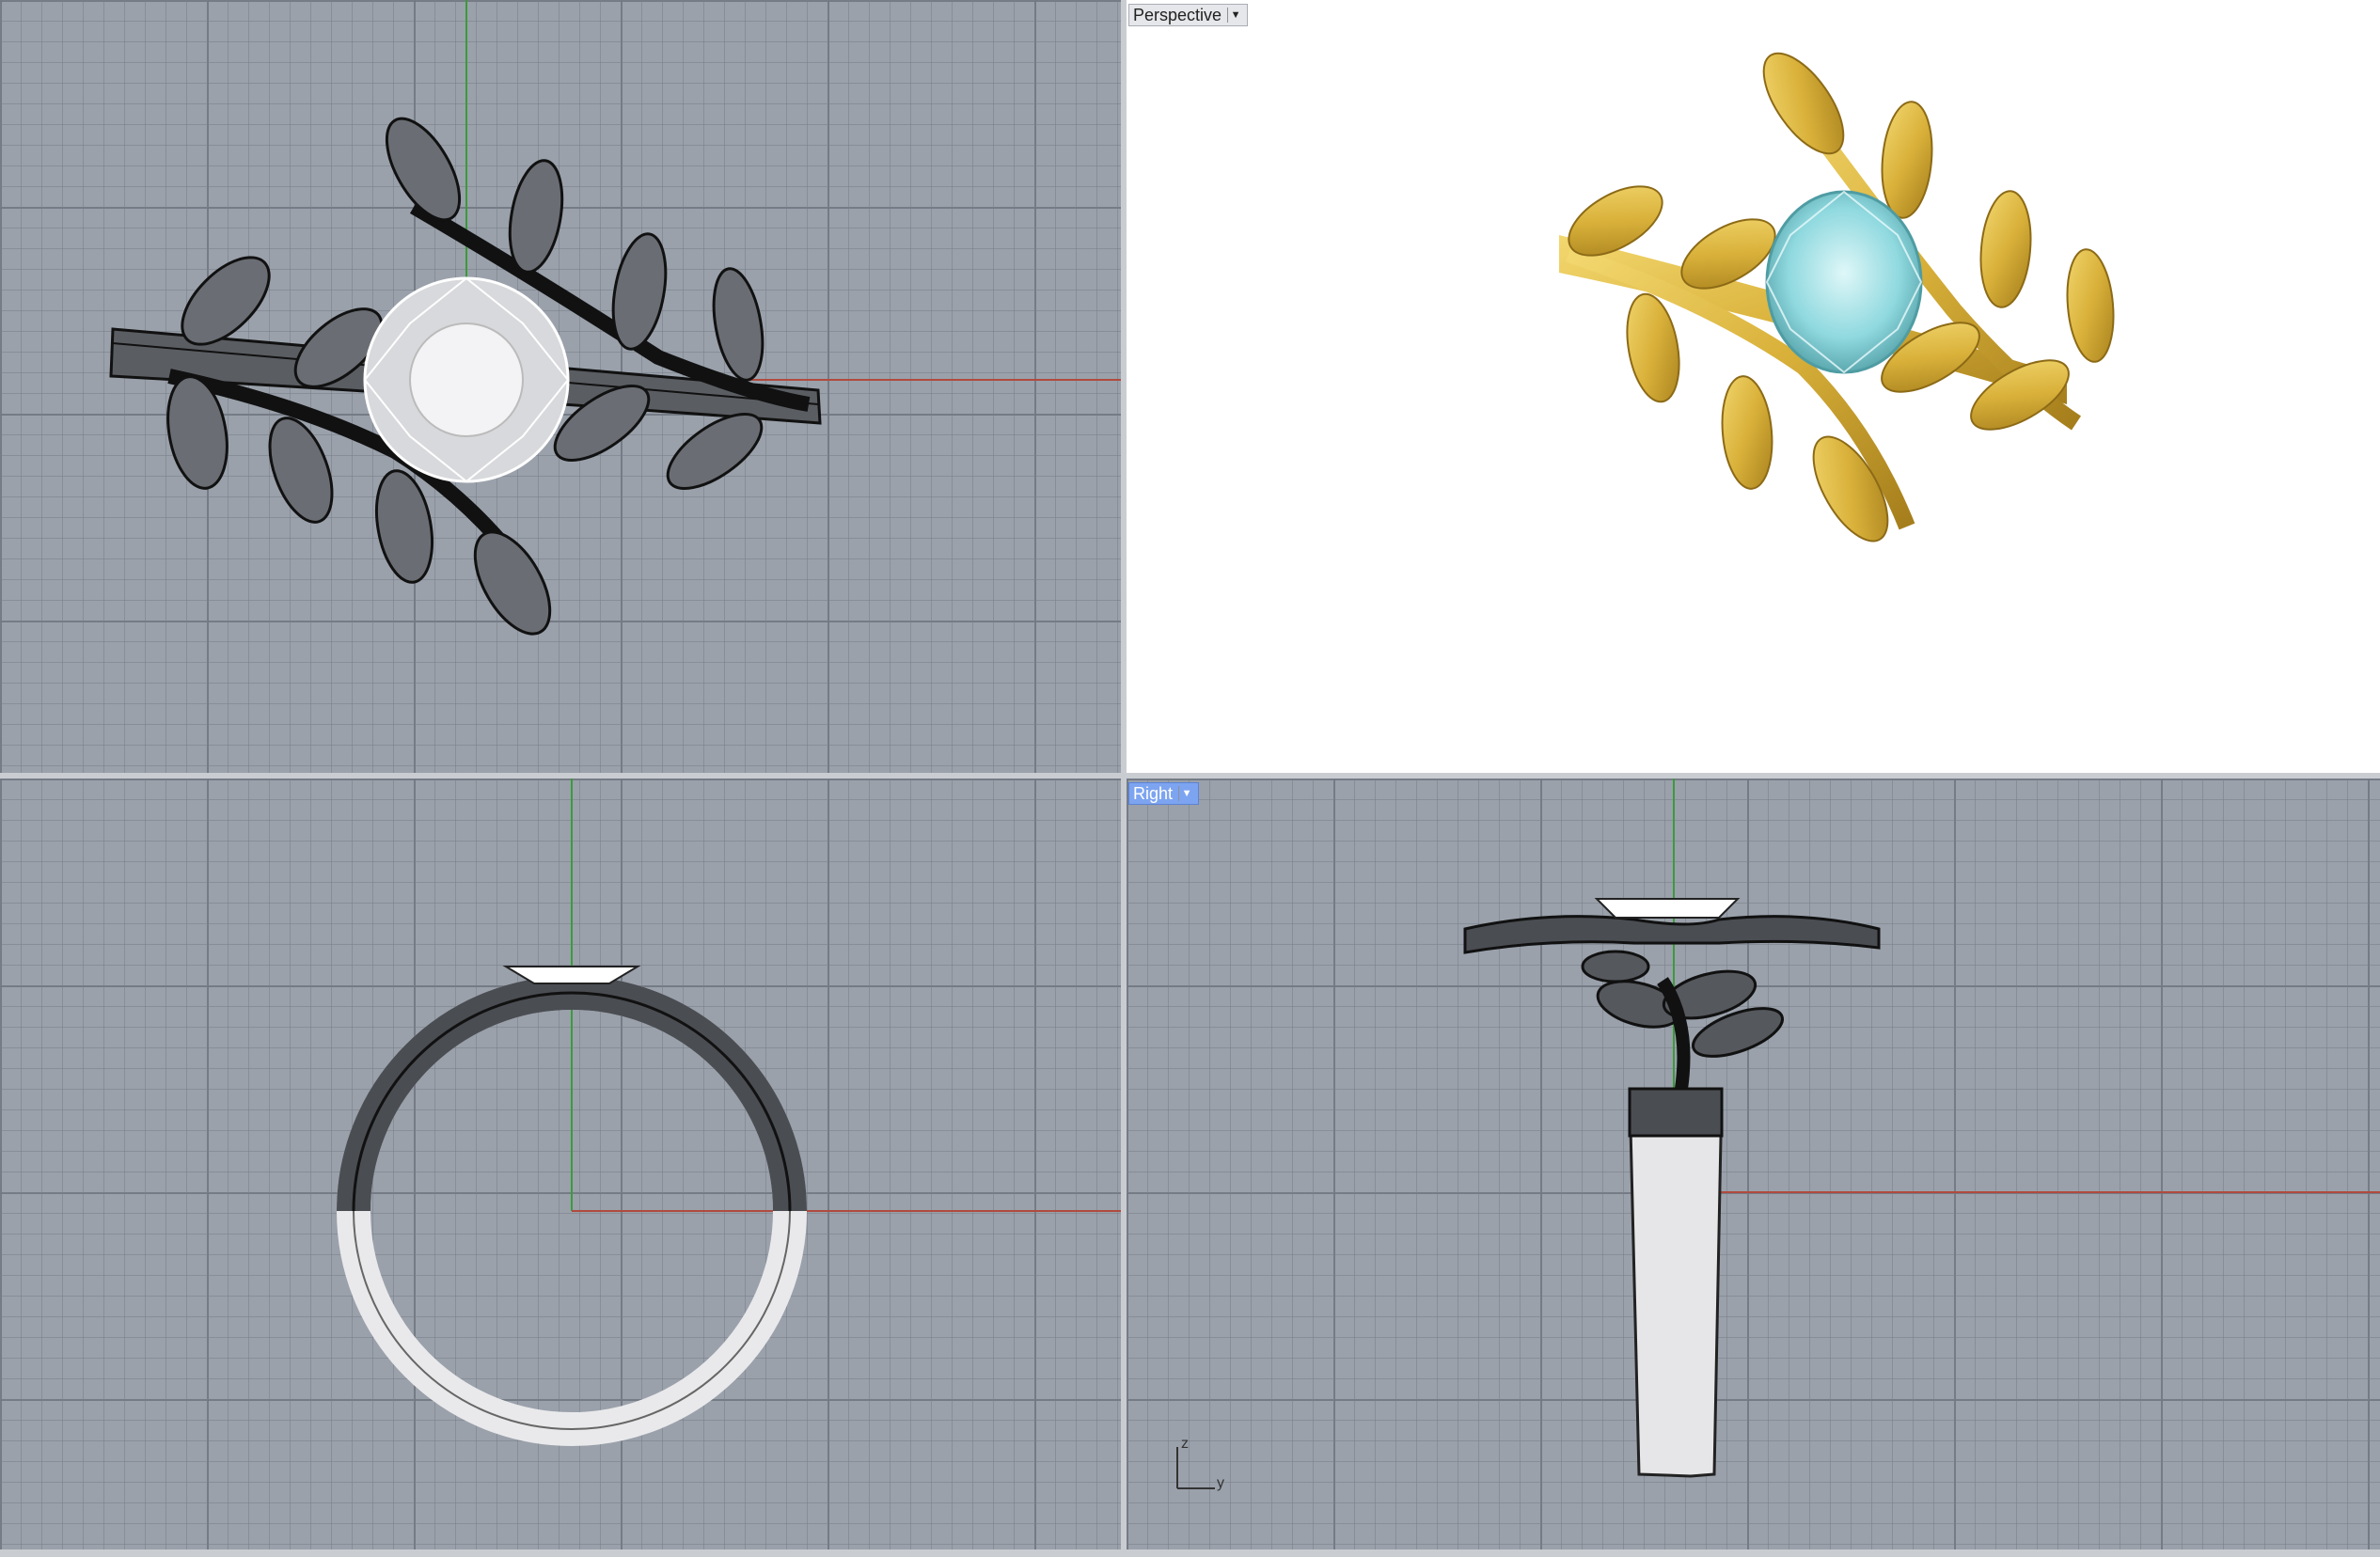  I want to click on axis-indicator: z y, so click(1204, 1467).